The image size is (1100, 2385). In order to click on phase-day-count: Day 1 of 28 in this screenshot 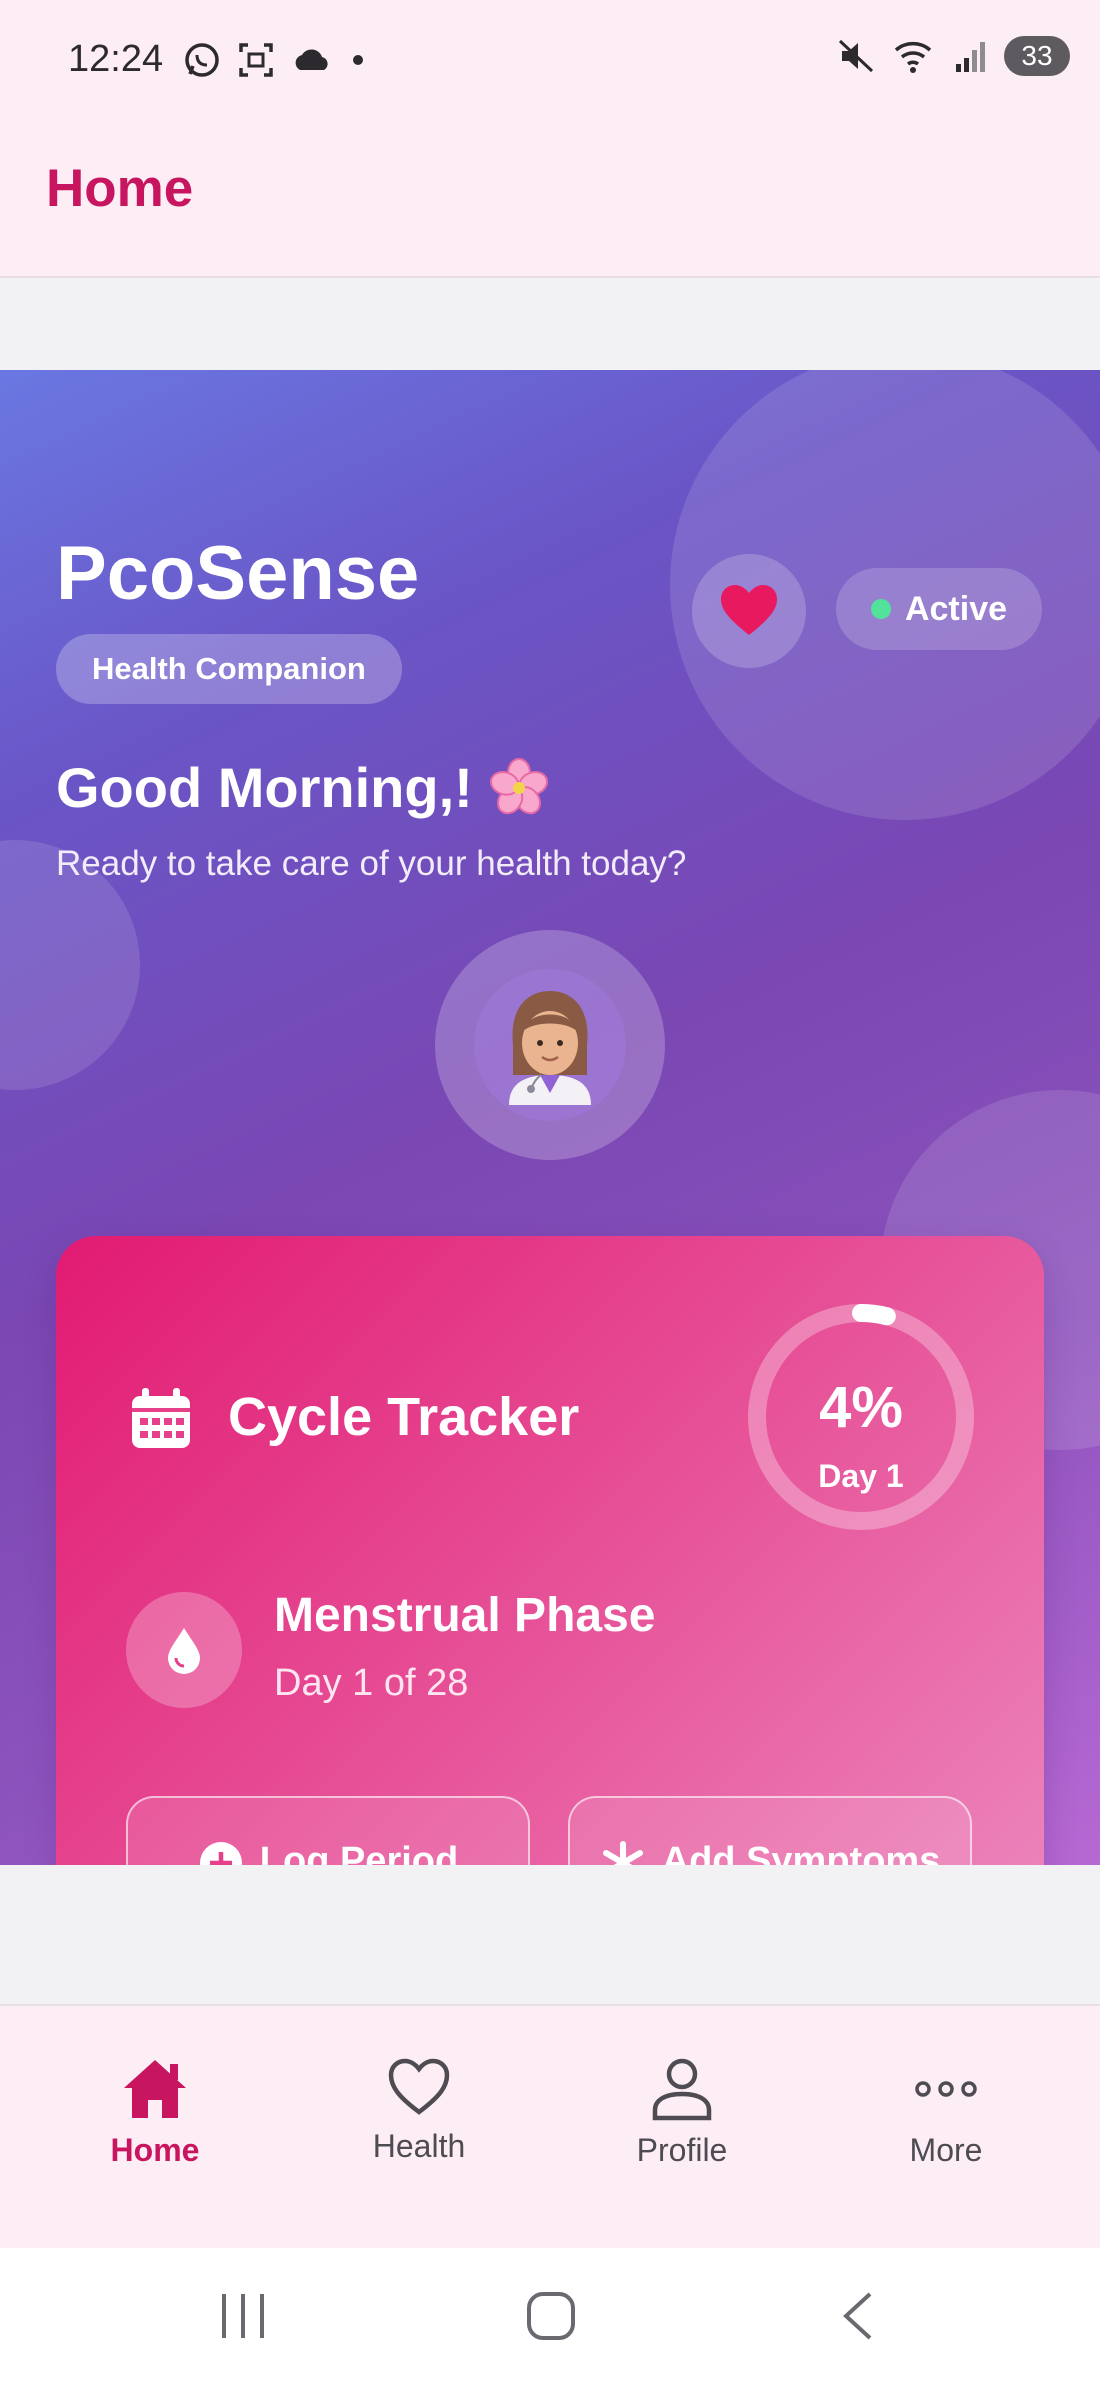, I will do `click(371, 1683)`.